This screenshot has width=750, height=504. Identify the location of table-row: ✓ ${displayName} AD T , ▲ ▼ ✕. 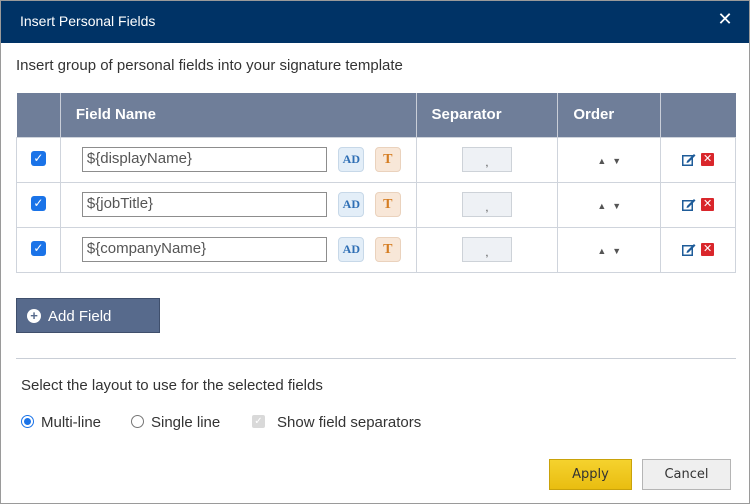
(376, 159).